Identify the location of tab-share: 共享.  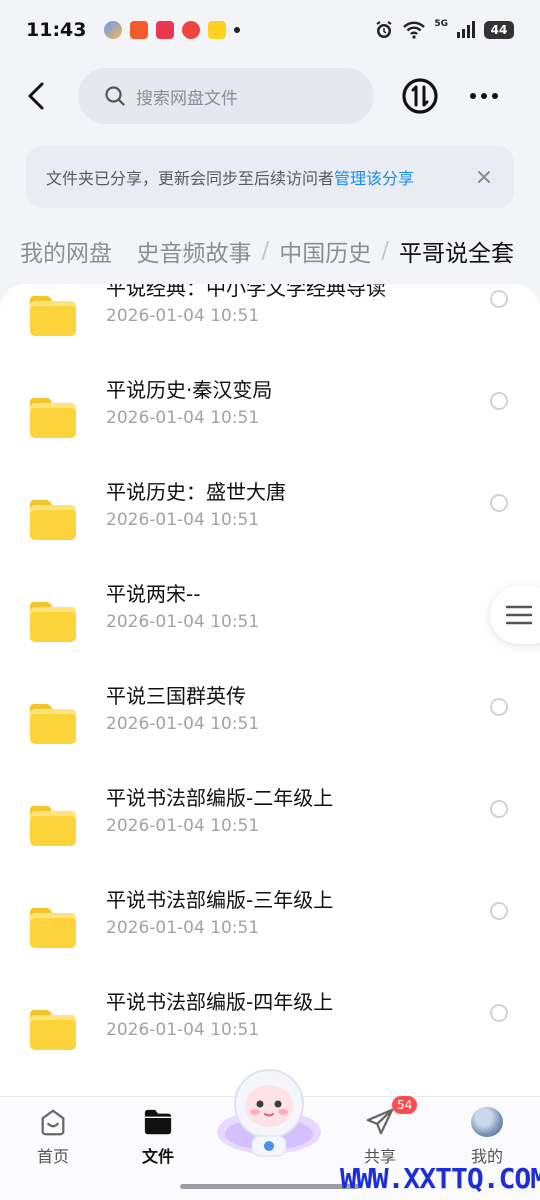
(380, 1137).